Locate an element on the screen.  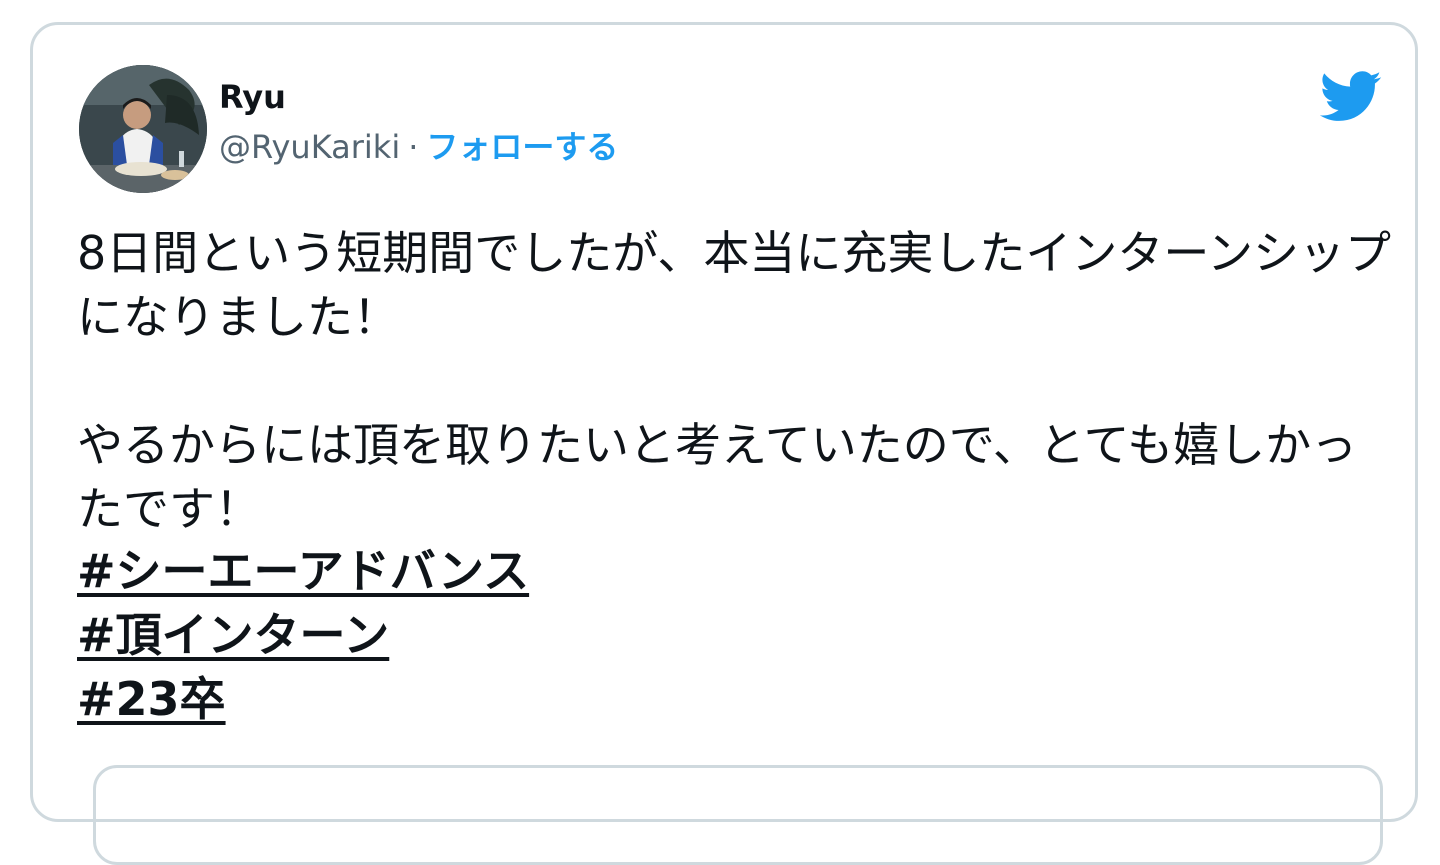
media-preview is located at coordinates (738, 815).